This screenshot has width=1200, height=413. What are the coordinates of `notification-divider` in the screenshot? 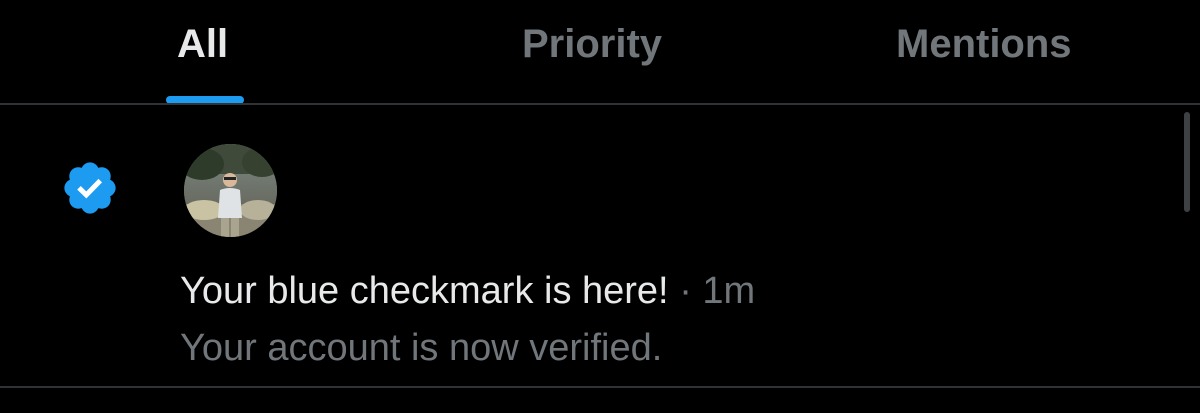 It's located at (600, 387).